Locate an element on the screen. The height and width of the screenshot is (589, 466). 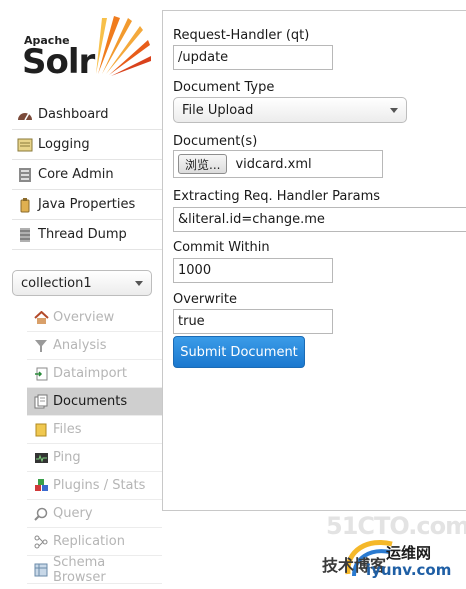
core-menu-files-label: Files is located at coordinates (67, 429).